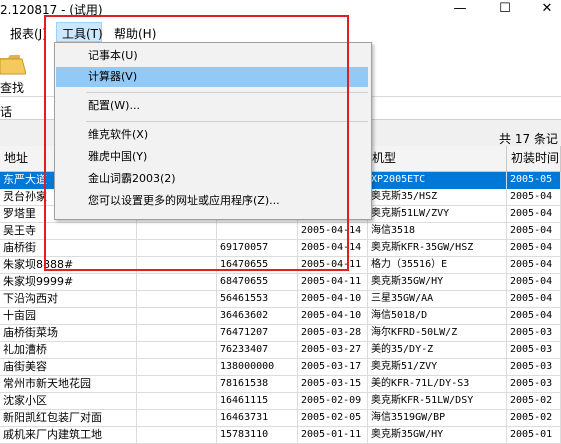 This screenshot has height=444, width=561. What do you see at coordinates (257, 248) in the screenshot?
I see `table-cell: 69170057` at bounding box center [257, 248].